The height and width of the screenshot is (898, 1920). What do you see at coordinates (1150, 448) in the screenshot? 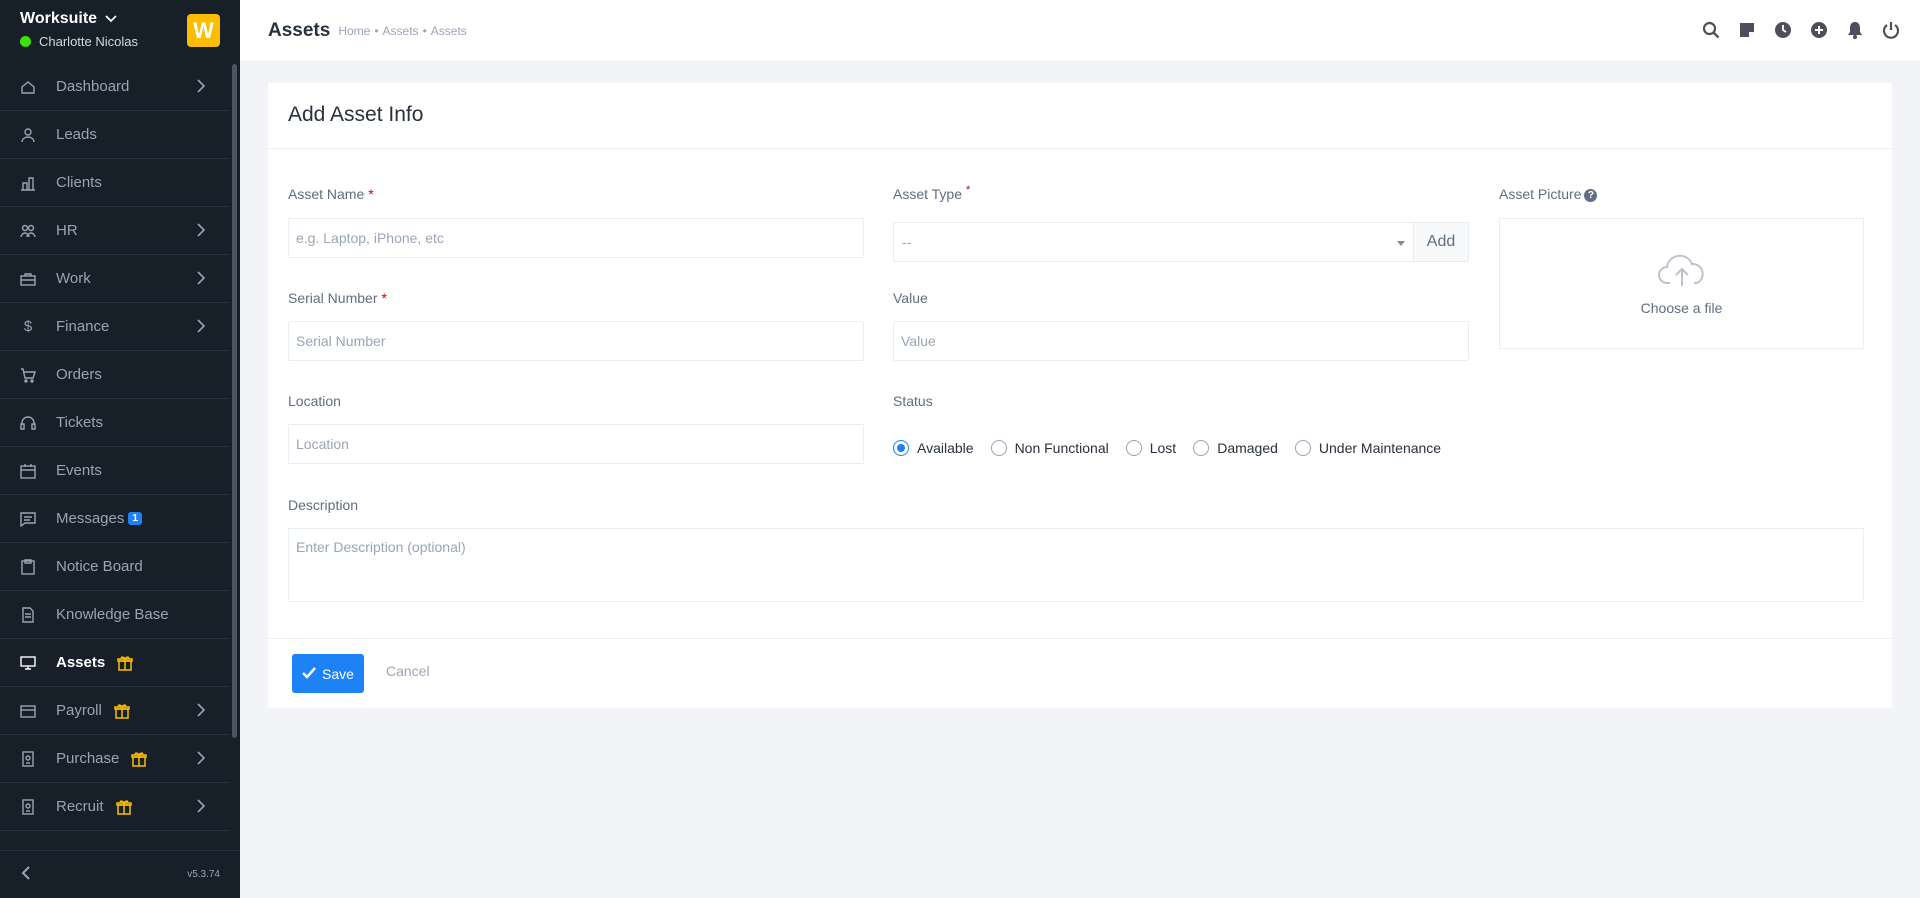
I see `status-radio-lost: Lost` at bounding box center [1150, 448].